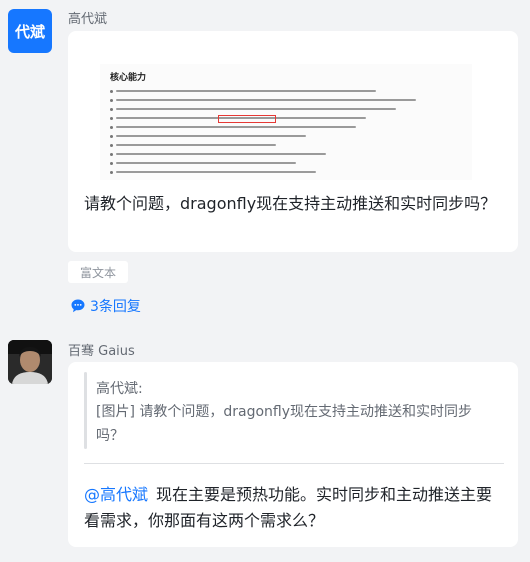 The width and height of the screenshot is (530, 562). I want to click on quote-text: [图片] 请教个问题，dragonfly现在支持主动推送和实时同步吗？, so click(284, 424).